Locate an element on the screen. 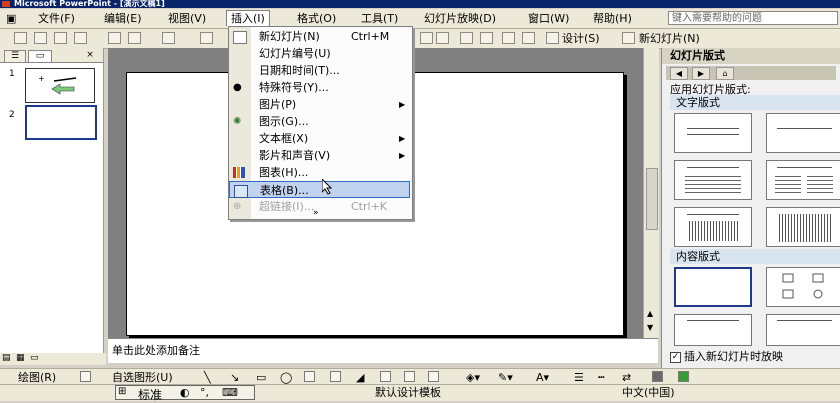  font-color-icon: A▾ is located at coordinates (542, 377).